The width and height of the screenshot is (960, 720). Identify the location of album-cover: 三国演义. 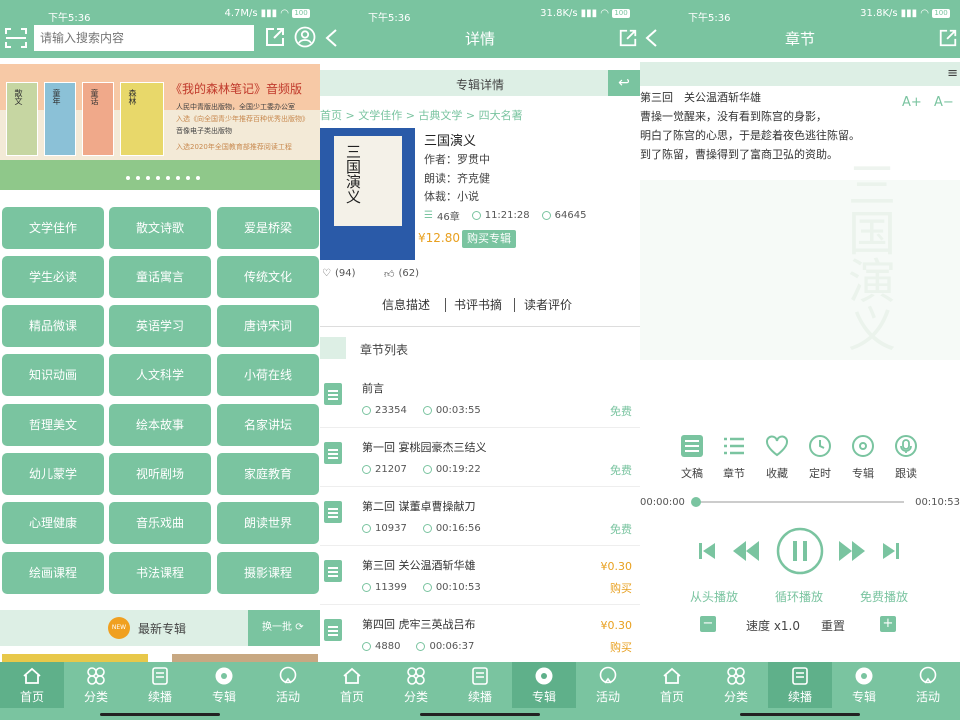
(367, 194).